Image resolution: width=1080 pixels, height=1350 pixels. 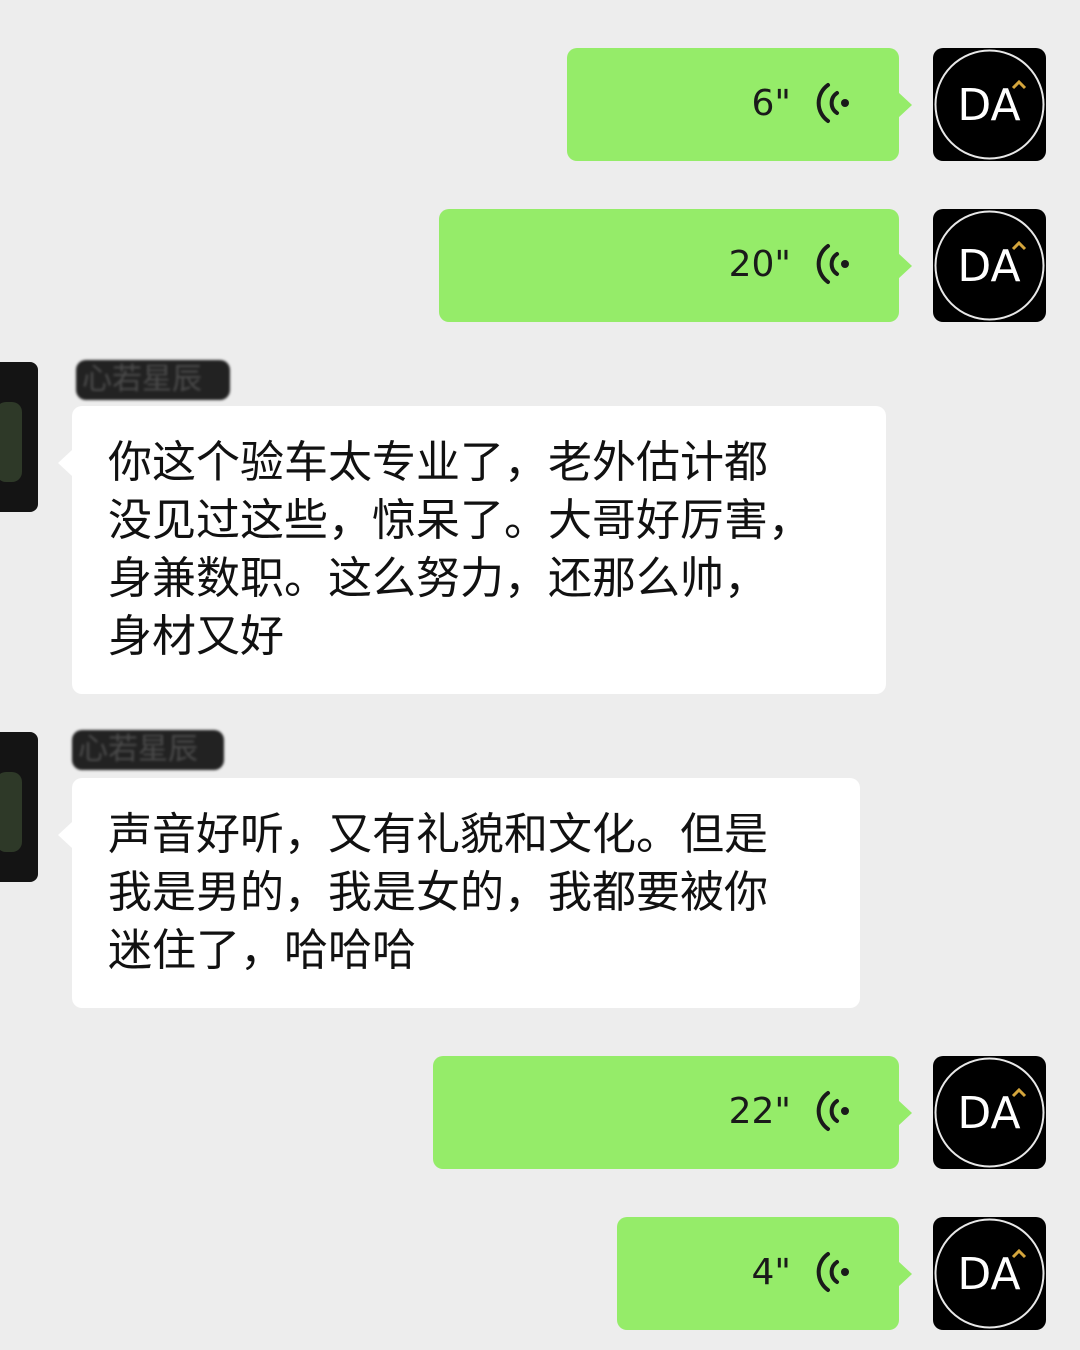 I want to click on message-line: 你这个验车太专业了，老外估计都, so click(x=438, y=462).